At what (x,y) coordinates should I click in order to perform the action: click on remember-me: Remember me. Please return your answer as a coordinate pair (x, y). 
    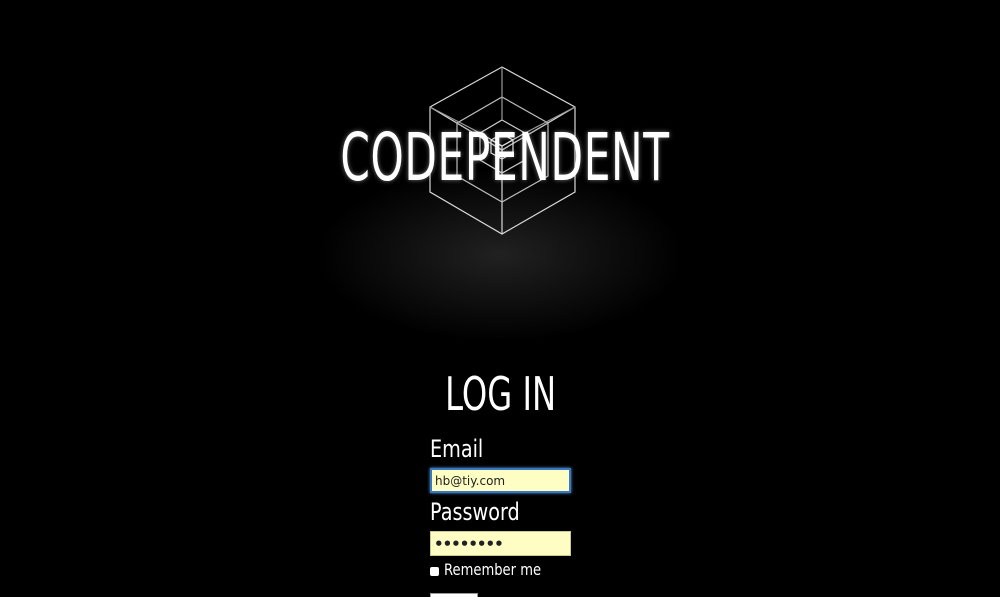
    Looking at the image, I should click on (530, 570).